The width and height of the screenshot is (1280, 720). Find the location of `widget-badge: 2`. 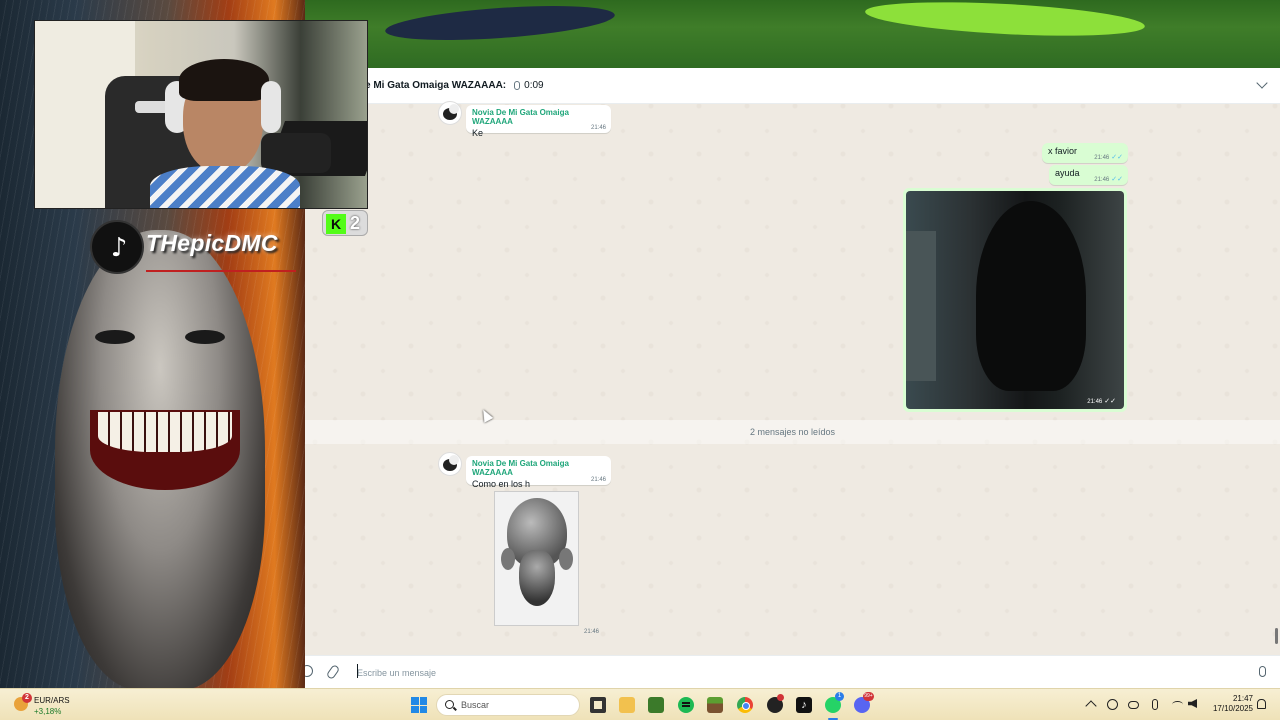

widget-badge: 2 is located at coordinates (27, 698).